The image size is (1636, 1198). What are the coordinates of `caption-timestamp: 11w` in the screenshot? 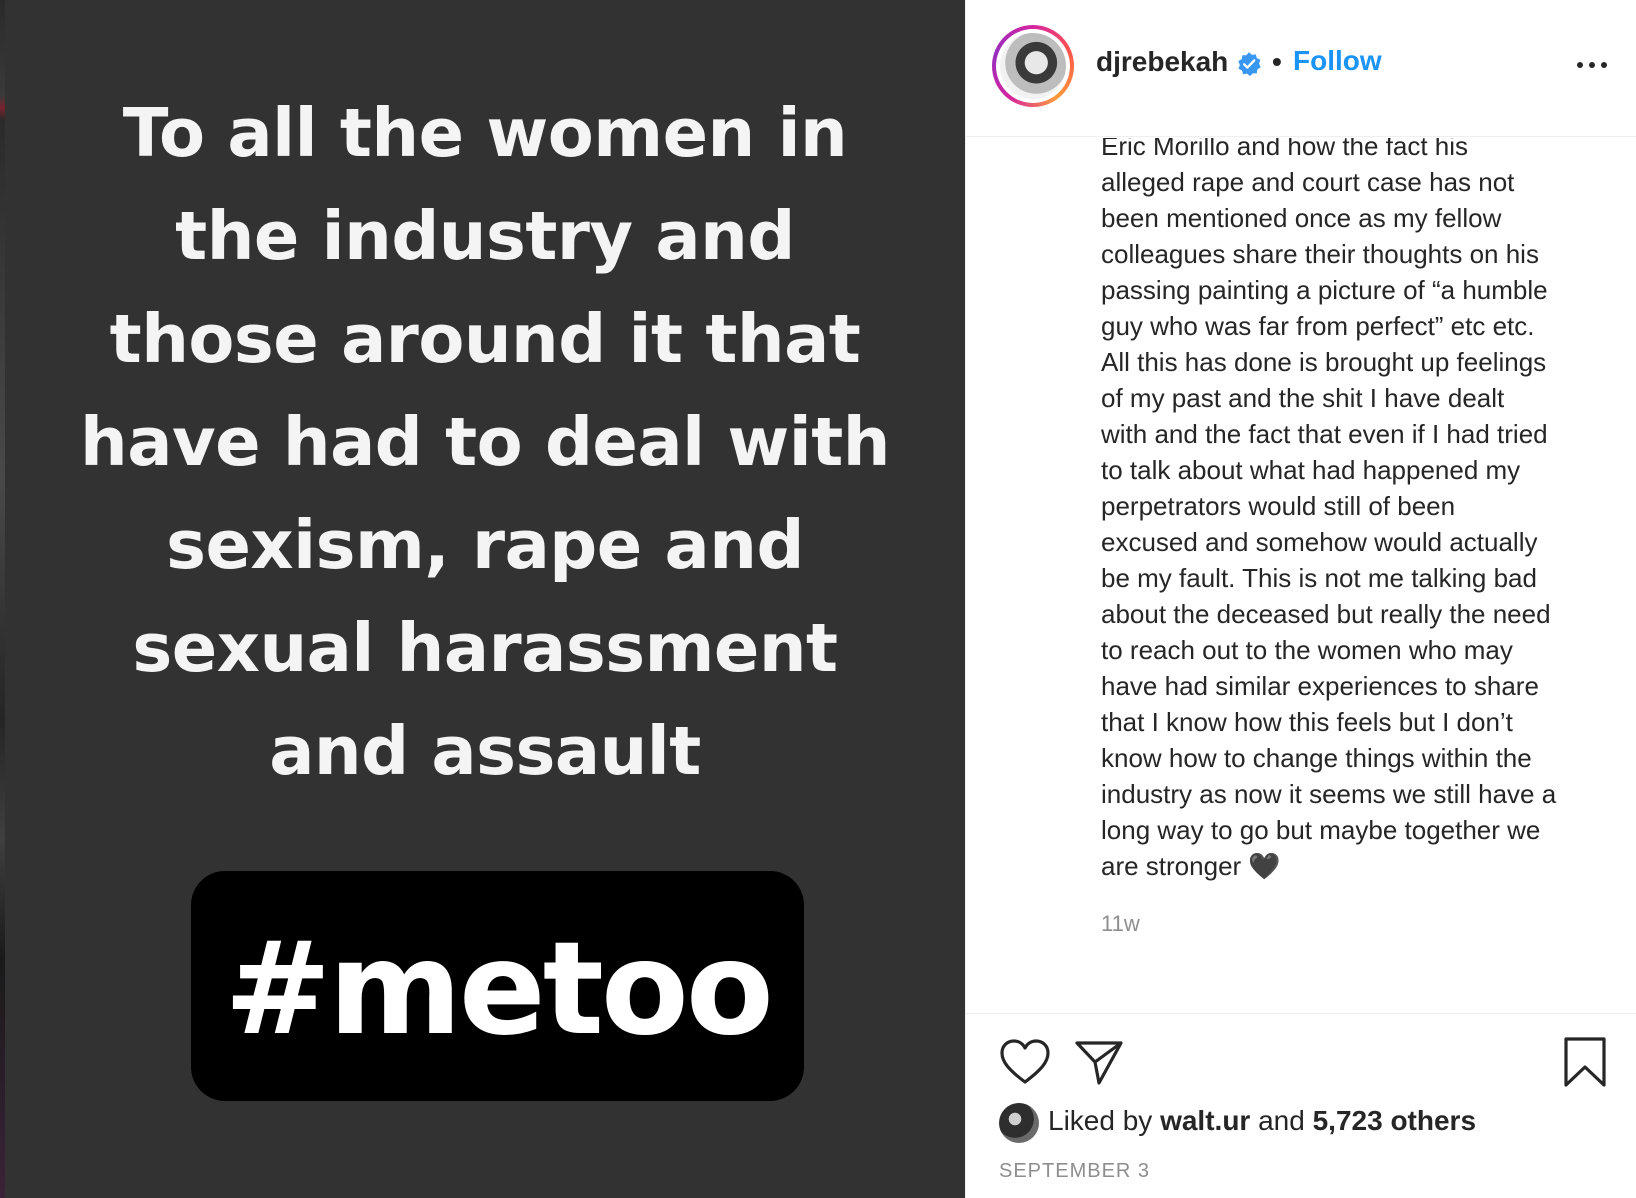 It's located at (1120, 924).